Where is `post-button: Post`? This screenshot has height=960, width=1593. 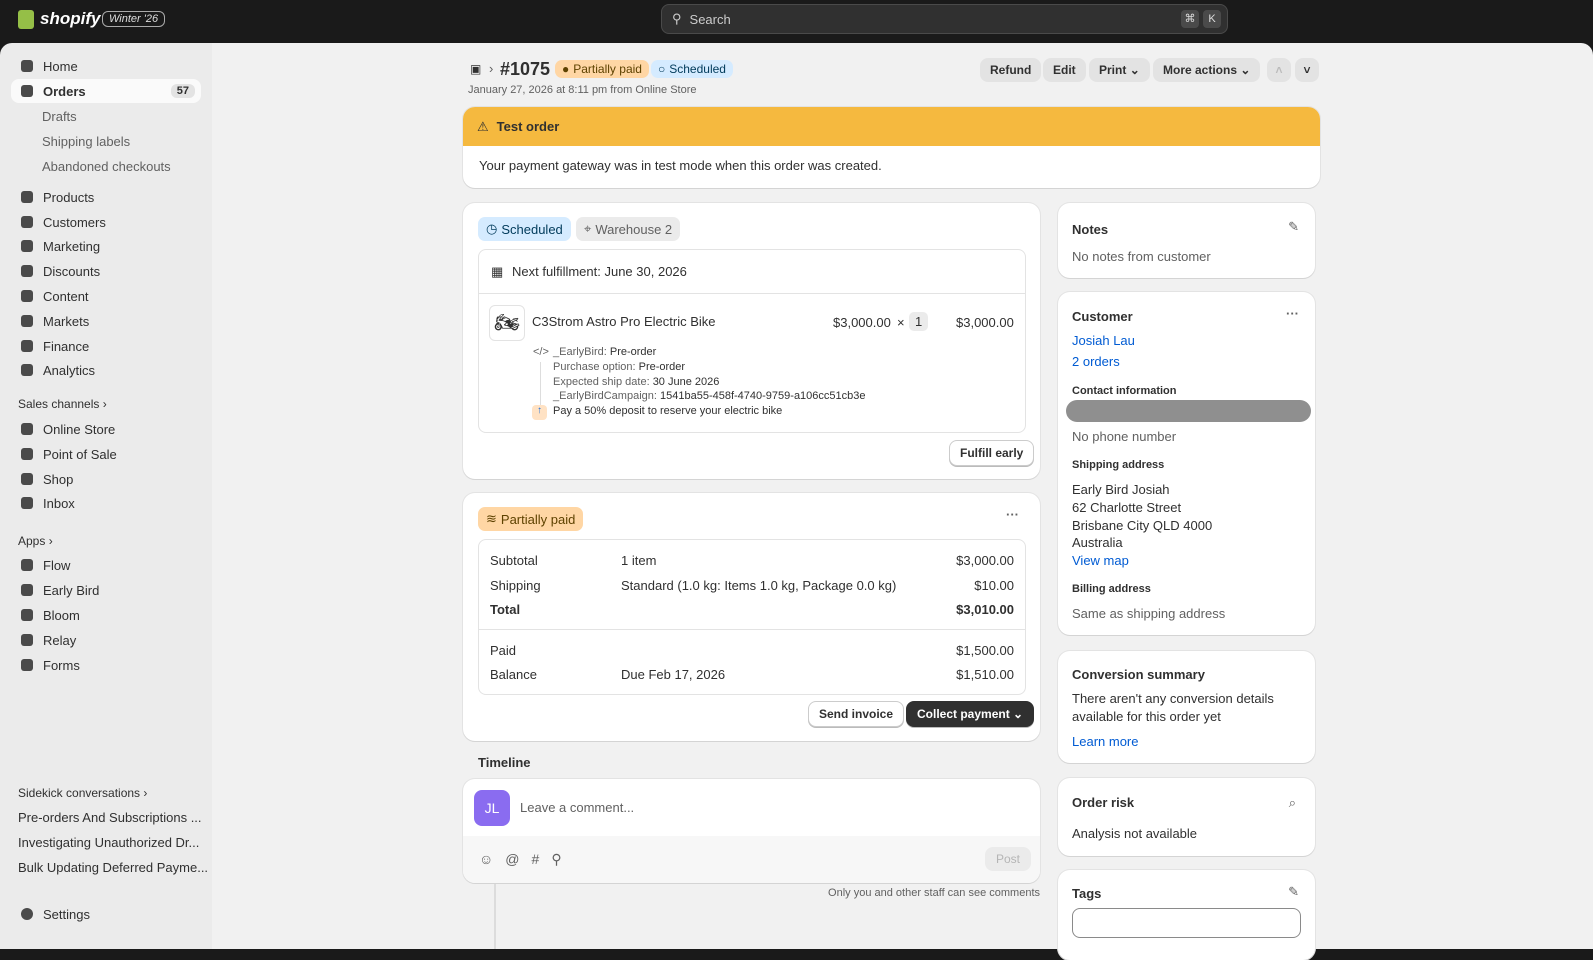 post-button: Post is located at coordinates (1008, 859).